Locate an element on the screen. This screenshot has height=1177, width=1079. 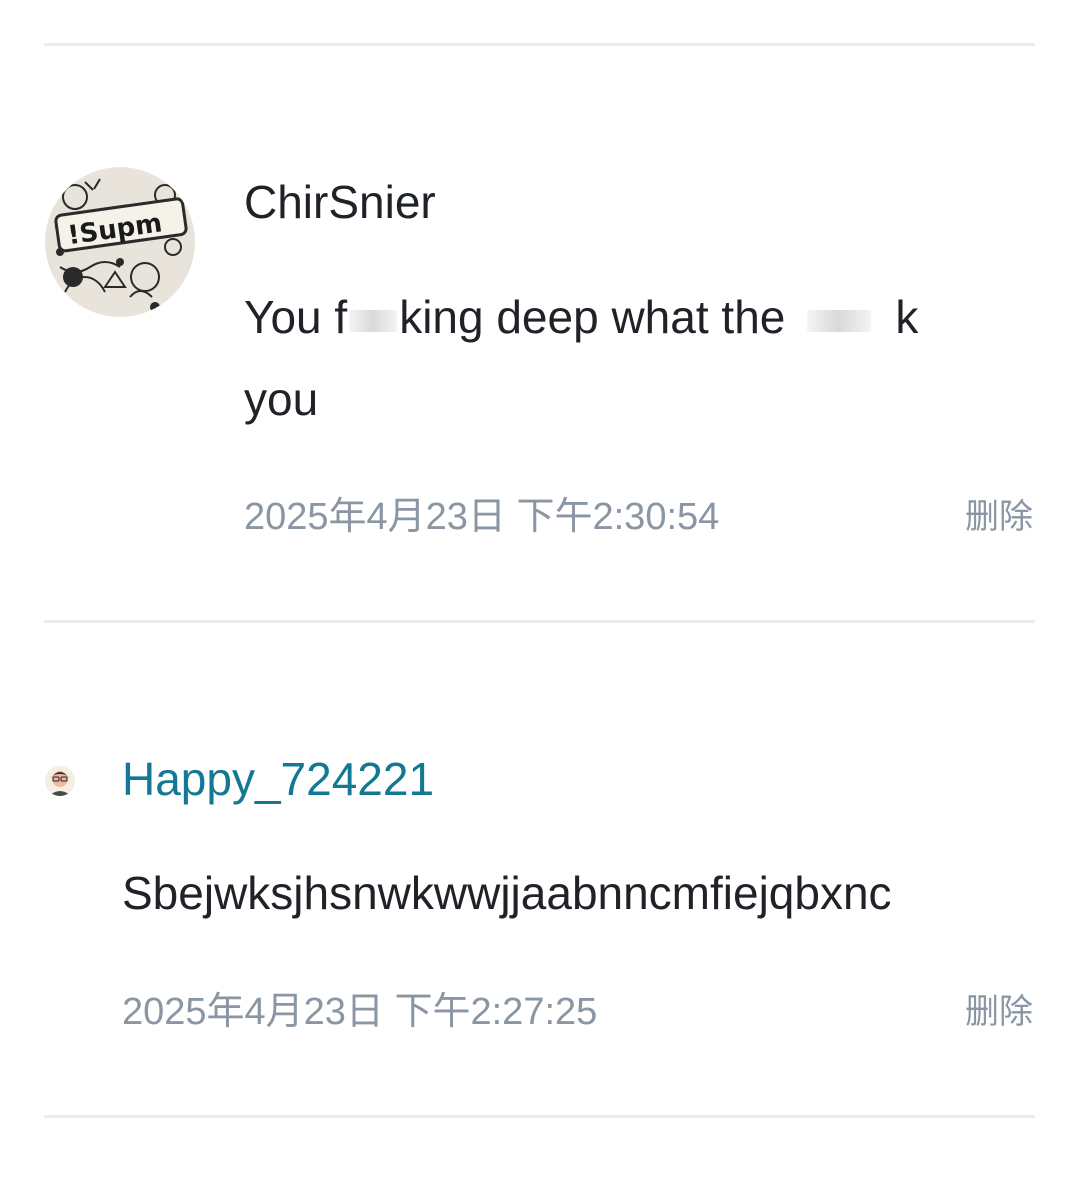
user-avatar is located at coordinates (60, 781).